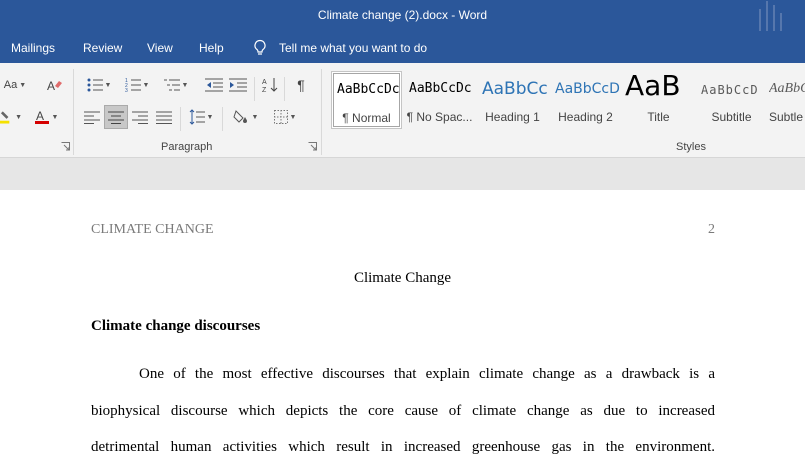 The image size is (805, 460). I want to click on sort-icon: AZ, so click(270, 85).